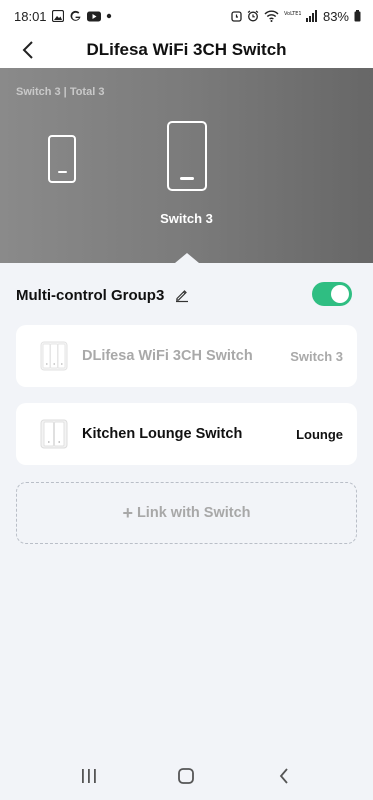 Image resolution: width=373 pixels, height=800 pixels. I want to click on group-header: Multi-control Group3, so click(186, 295).